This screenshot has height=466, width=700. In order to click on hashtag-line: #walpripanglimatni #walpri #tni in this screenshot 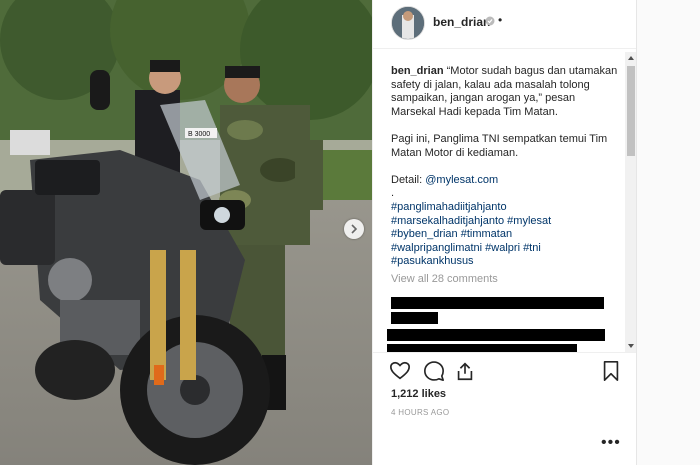, I will do `click(505, 249)`.